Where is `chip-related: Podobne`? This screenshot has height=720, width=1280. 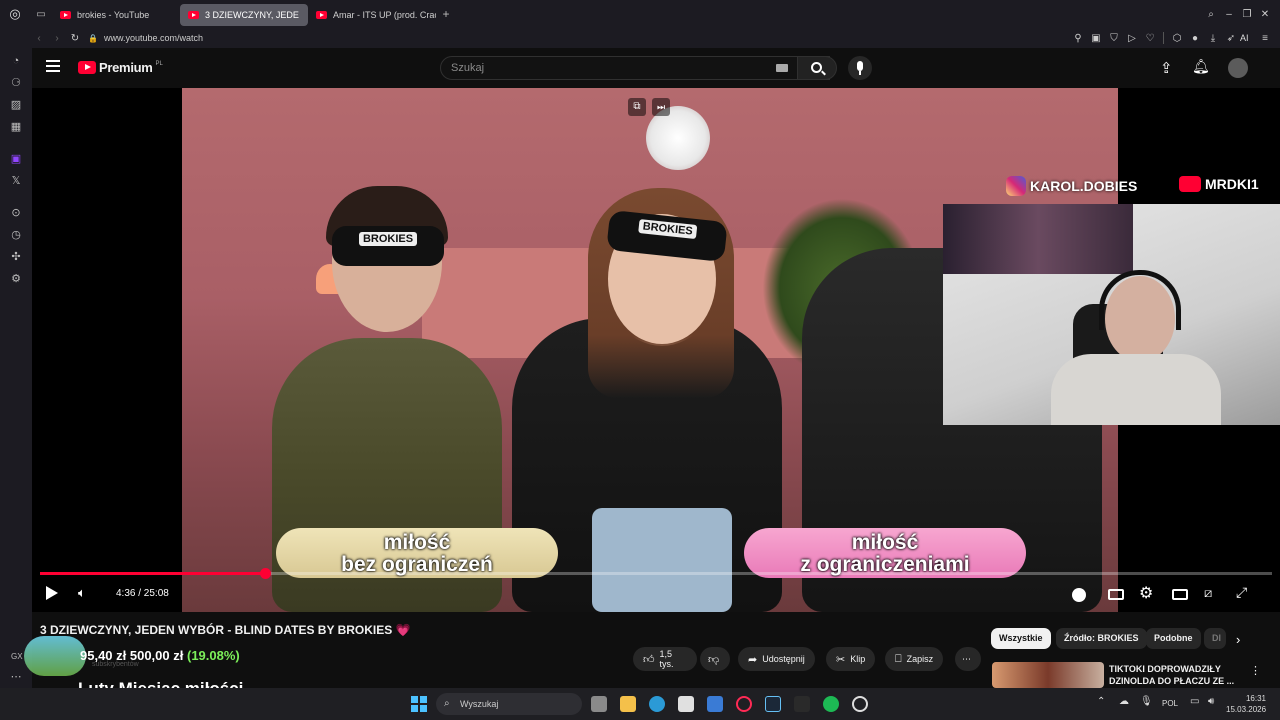 chip-related: Podobne is located at coordinates (1173, 638).